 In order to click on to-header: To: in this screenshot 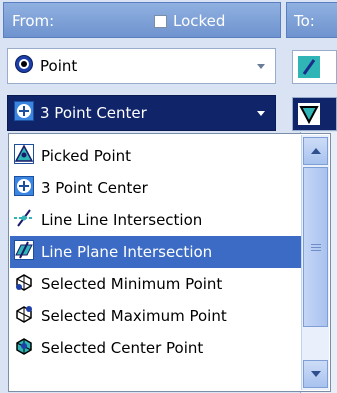, I will do `click(311, 20)`.